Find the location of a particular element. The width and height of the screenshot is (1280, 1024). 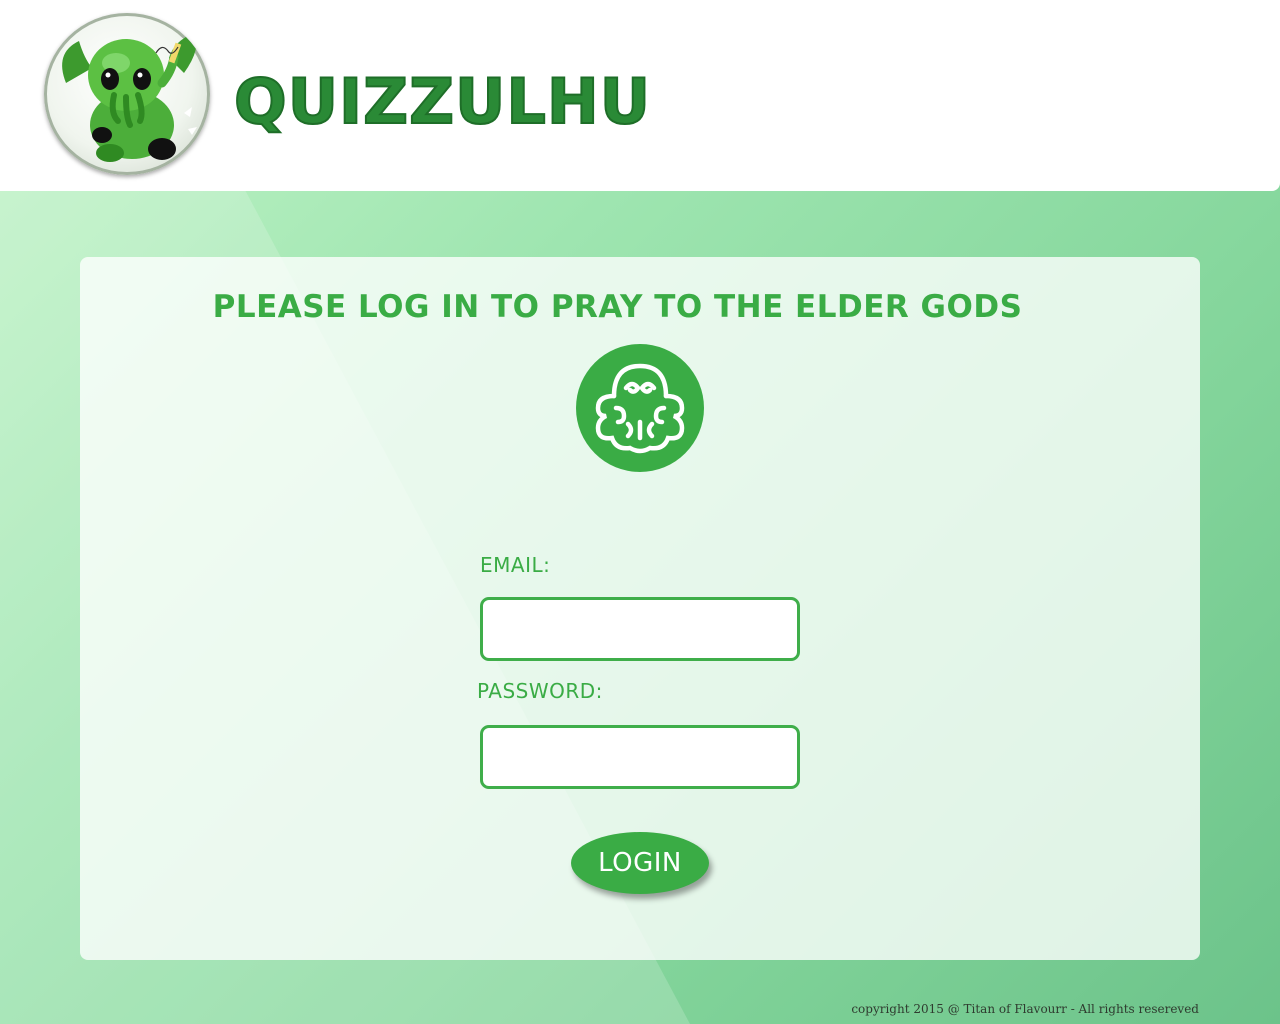

password-field is located at coordinates (640, 757).